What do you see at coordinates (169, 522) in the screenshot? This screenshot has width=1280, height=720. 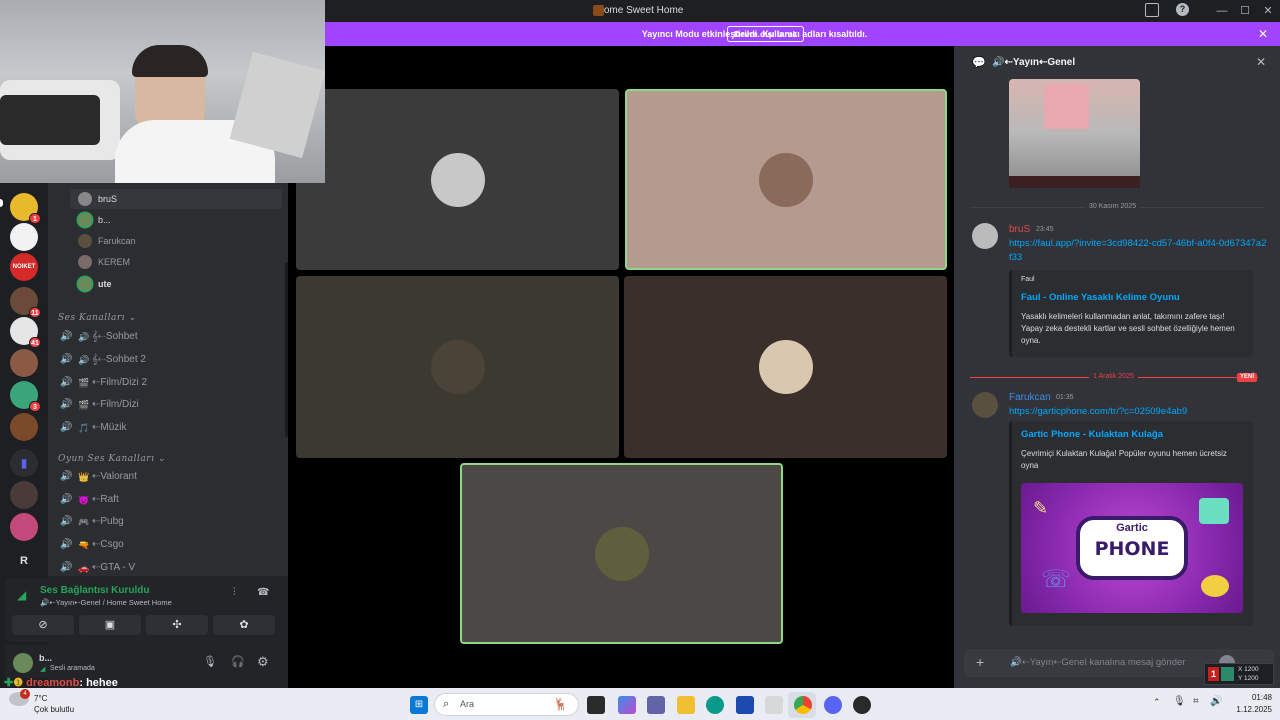 I see `voice-channel: 🔊 🎮 ⇠Pubg` at bounding box center [169, 522].